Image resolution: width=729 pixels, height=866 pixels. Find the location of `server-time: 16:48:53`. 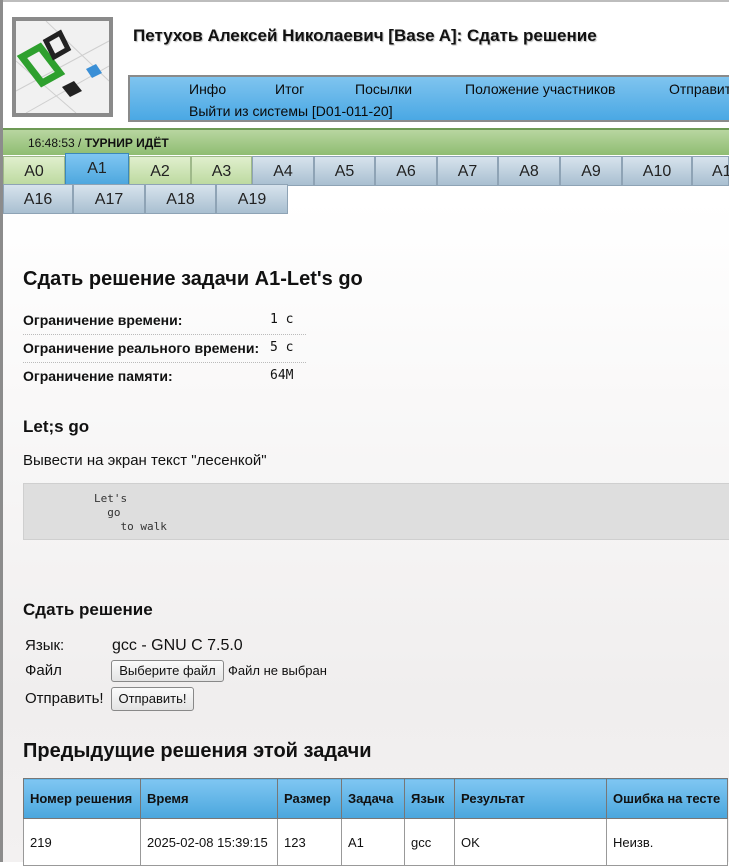

server-time: 16:48:53 is located at coordinates (51, 143).